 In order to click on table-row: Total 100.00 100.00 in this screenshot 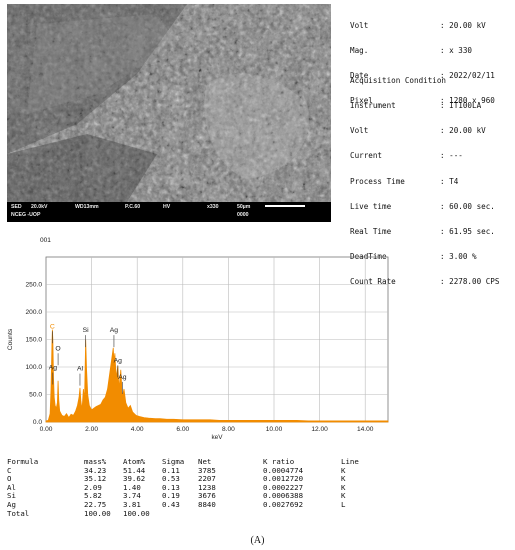, I will do `click(194, 513)`.